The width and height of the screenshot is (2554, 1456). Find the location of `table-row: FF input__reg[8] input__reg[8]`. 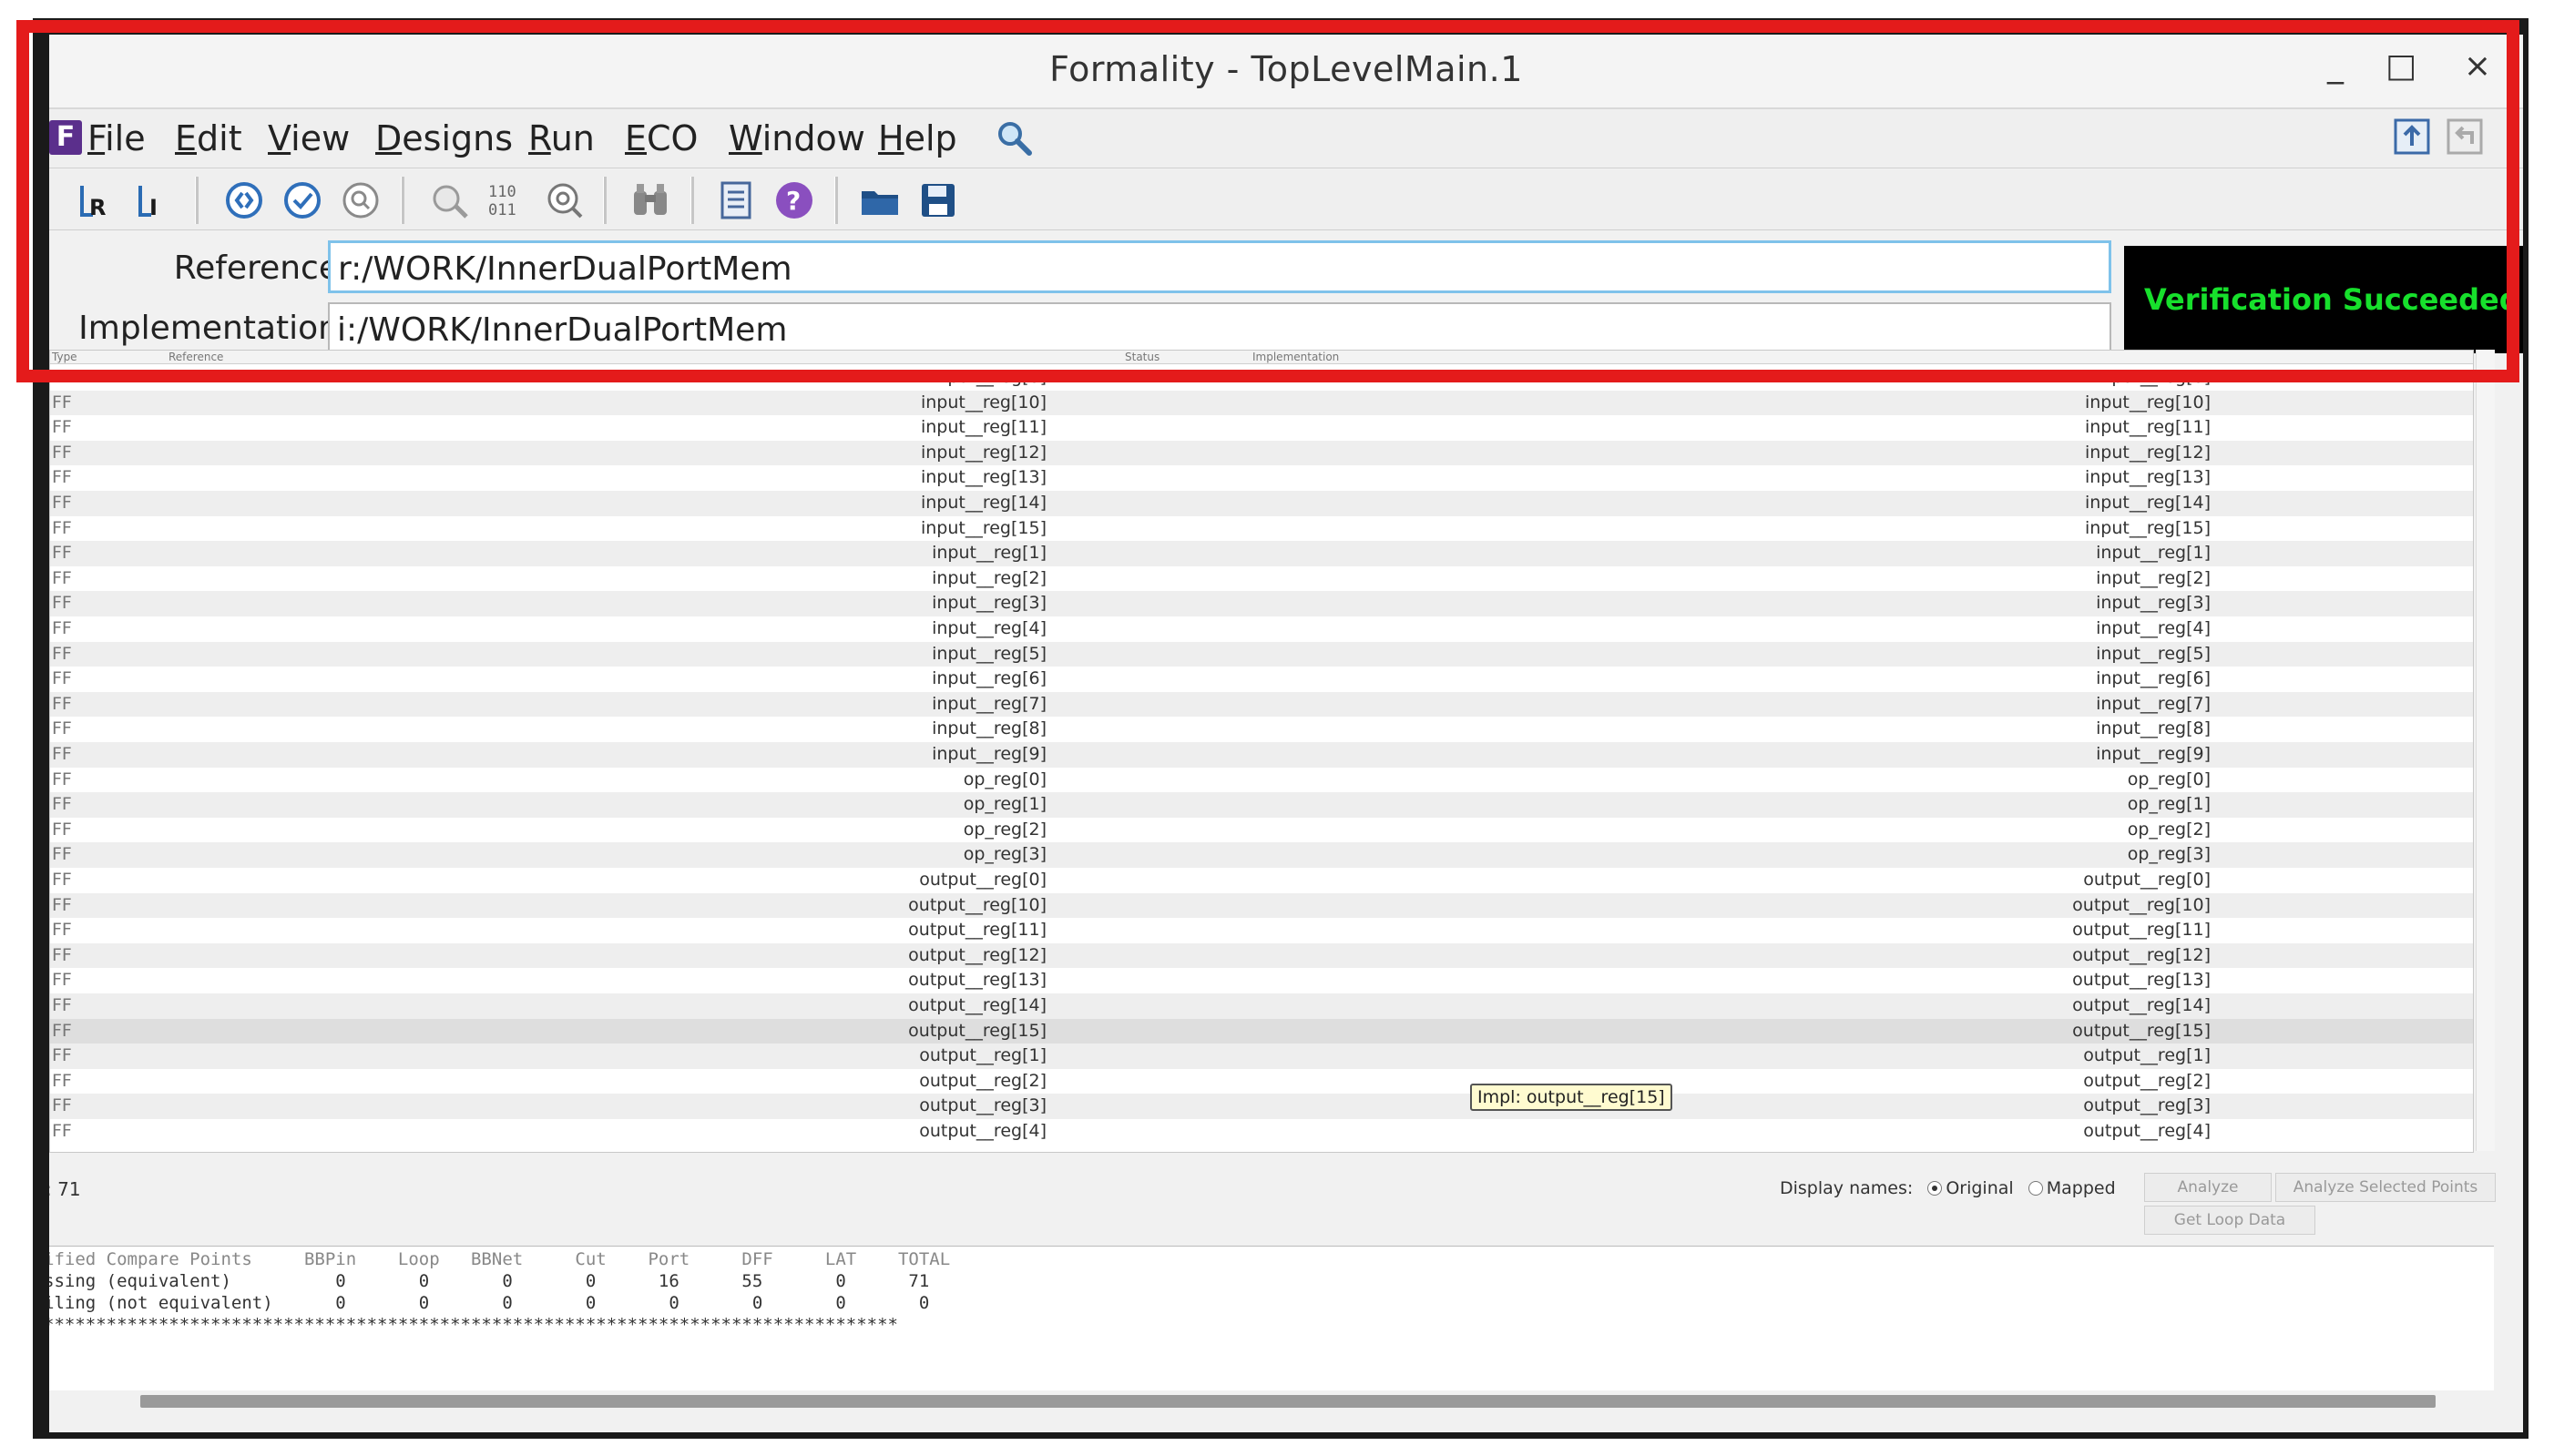

table-row: FF input__reg[8] input__reg[8] is located at coordinates (1261, 729).